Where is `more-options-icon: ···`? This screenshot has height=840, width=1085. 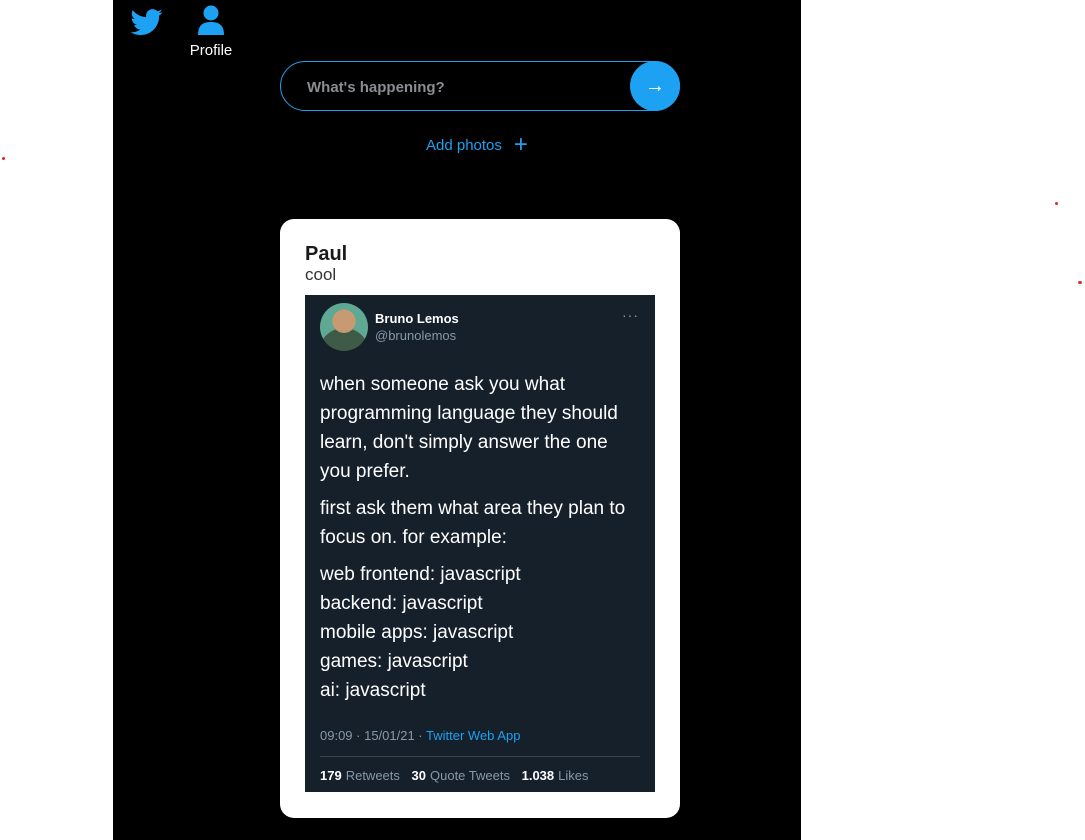 more-options-icon: ··· is located at coordinates (630, 315).